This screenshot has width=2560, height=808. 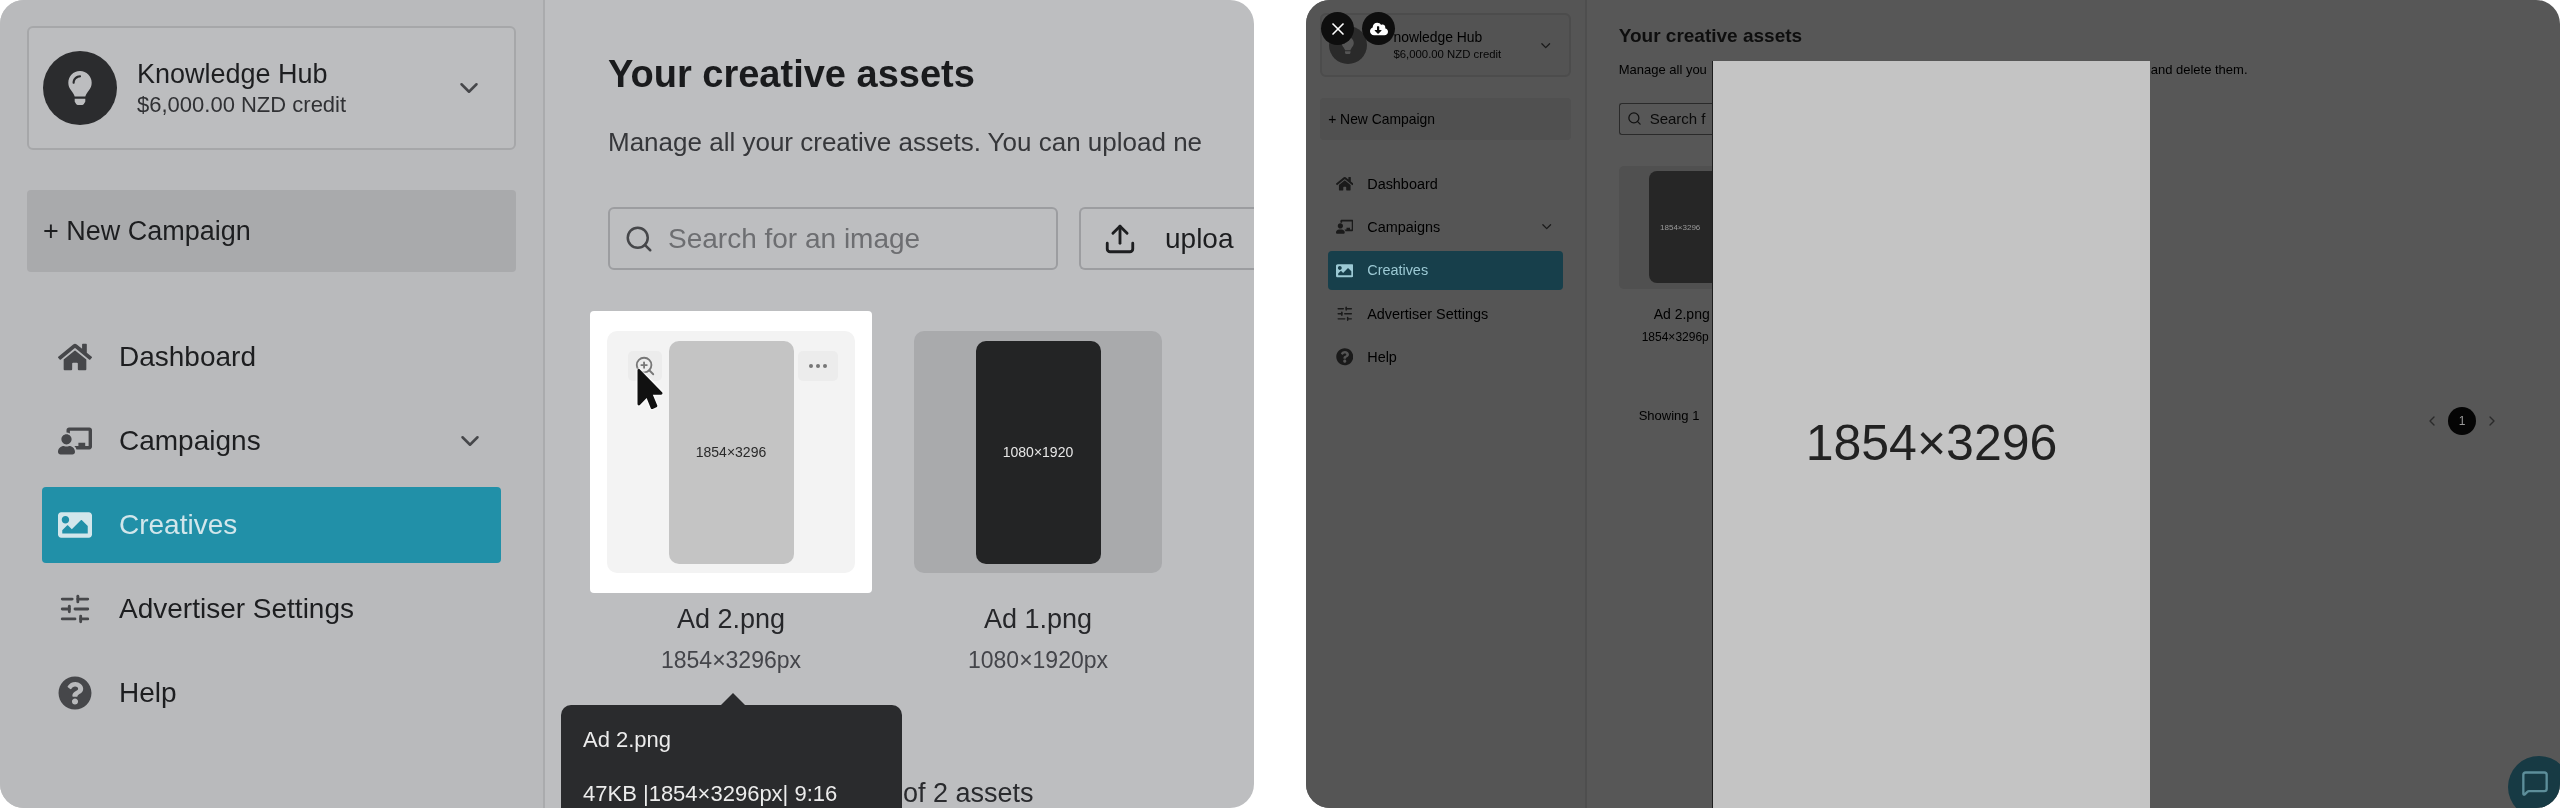 What do you see at coordinates (1038, 661) in the screenshot?
I see `asset-dimensions: 1080×1920px` at bounding box center [1038, 661].